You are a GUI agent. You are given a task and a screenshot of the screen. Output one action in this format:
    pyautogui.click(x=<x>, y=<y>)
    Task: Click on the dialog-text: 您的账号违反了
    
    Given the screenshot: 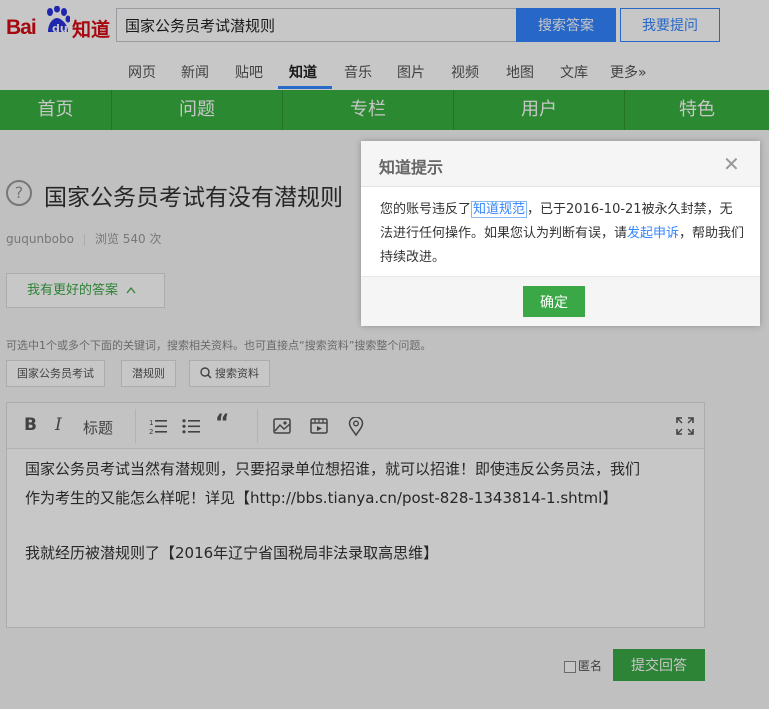 What is the action you would take?
    pyautogui.click(x=426, y=209)
    